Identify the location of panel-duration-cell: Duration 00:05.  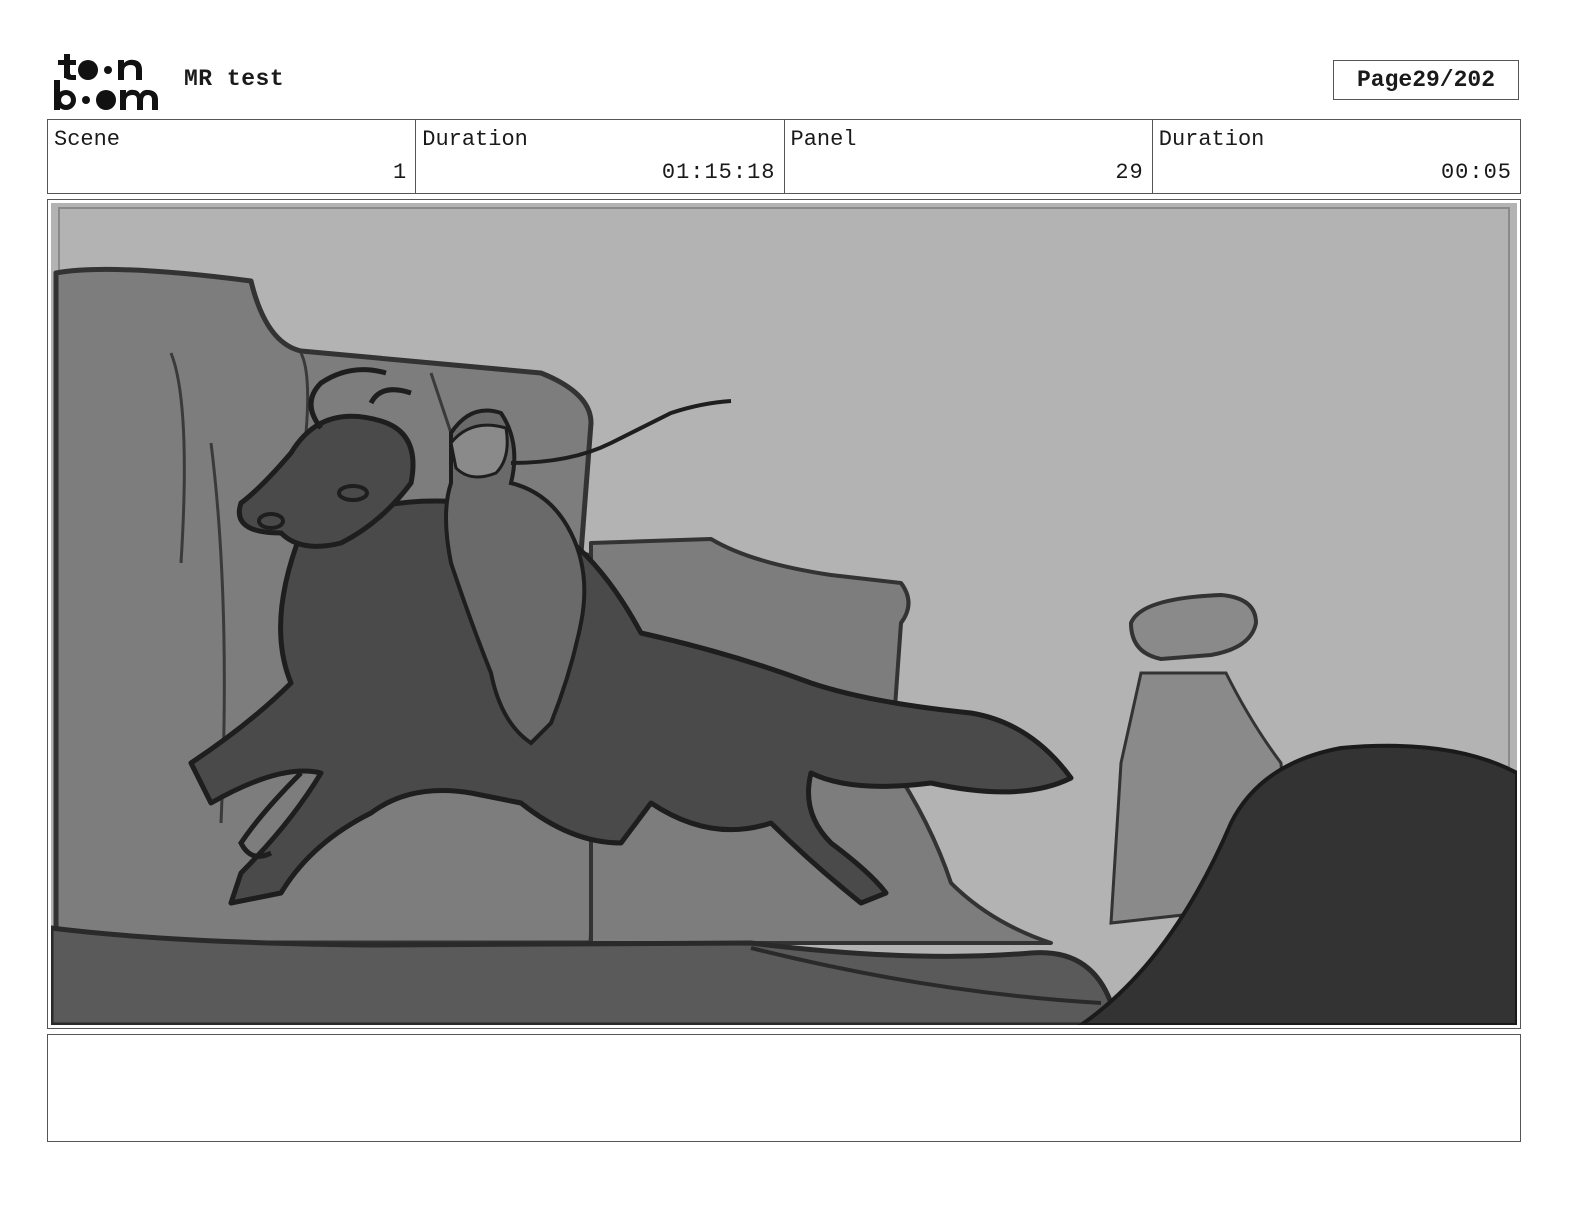
(1336, 156).